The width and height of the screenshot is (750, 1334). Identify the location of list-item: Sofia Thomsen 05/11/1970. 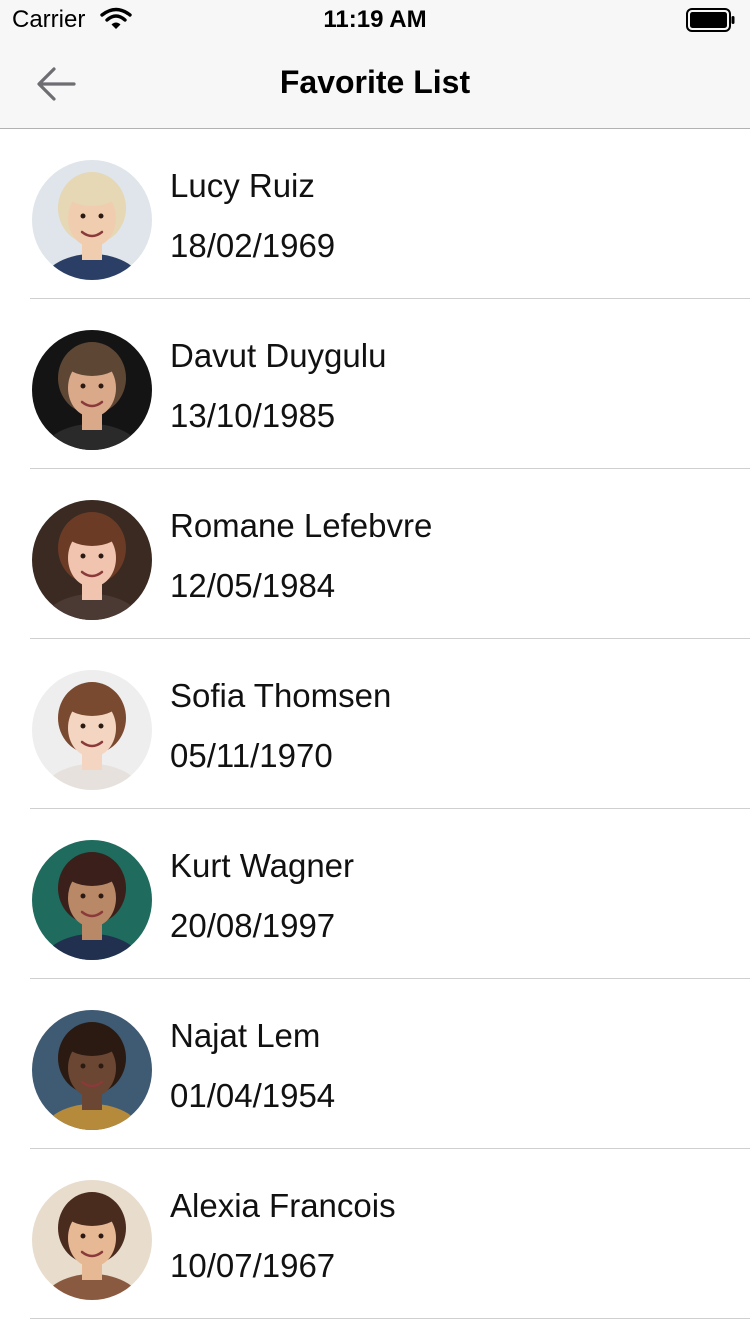
(375, 724).